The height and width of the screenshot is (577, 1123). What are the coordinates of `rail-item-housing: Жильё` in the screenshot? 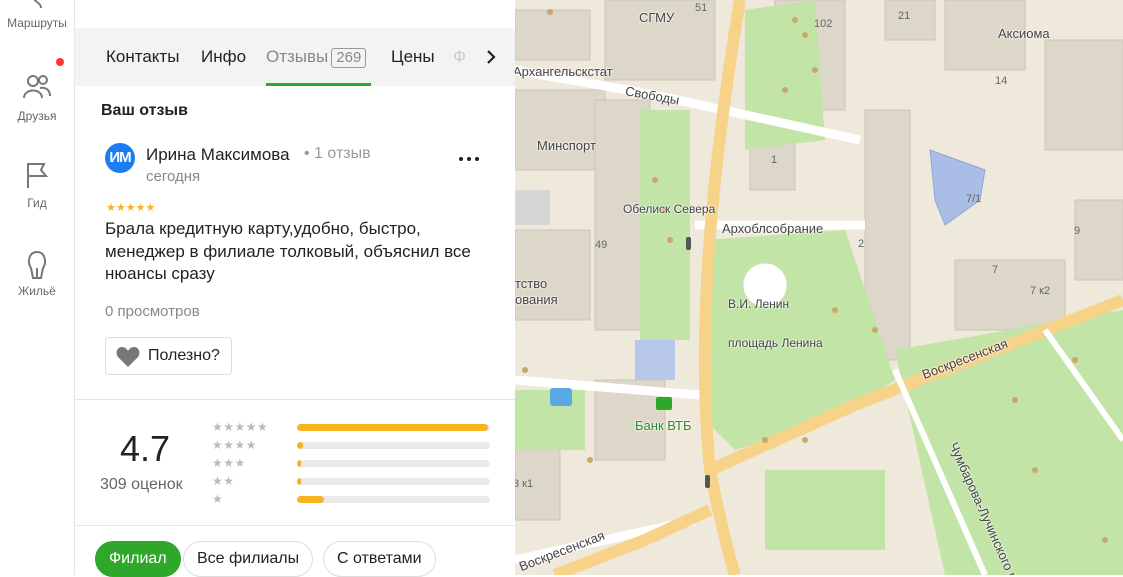 It's located at (37, 273).